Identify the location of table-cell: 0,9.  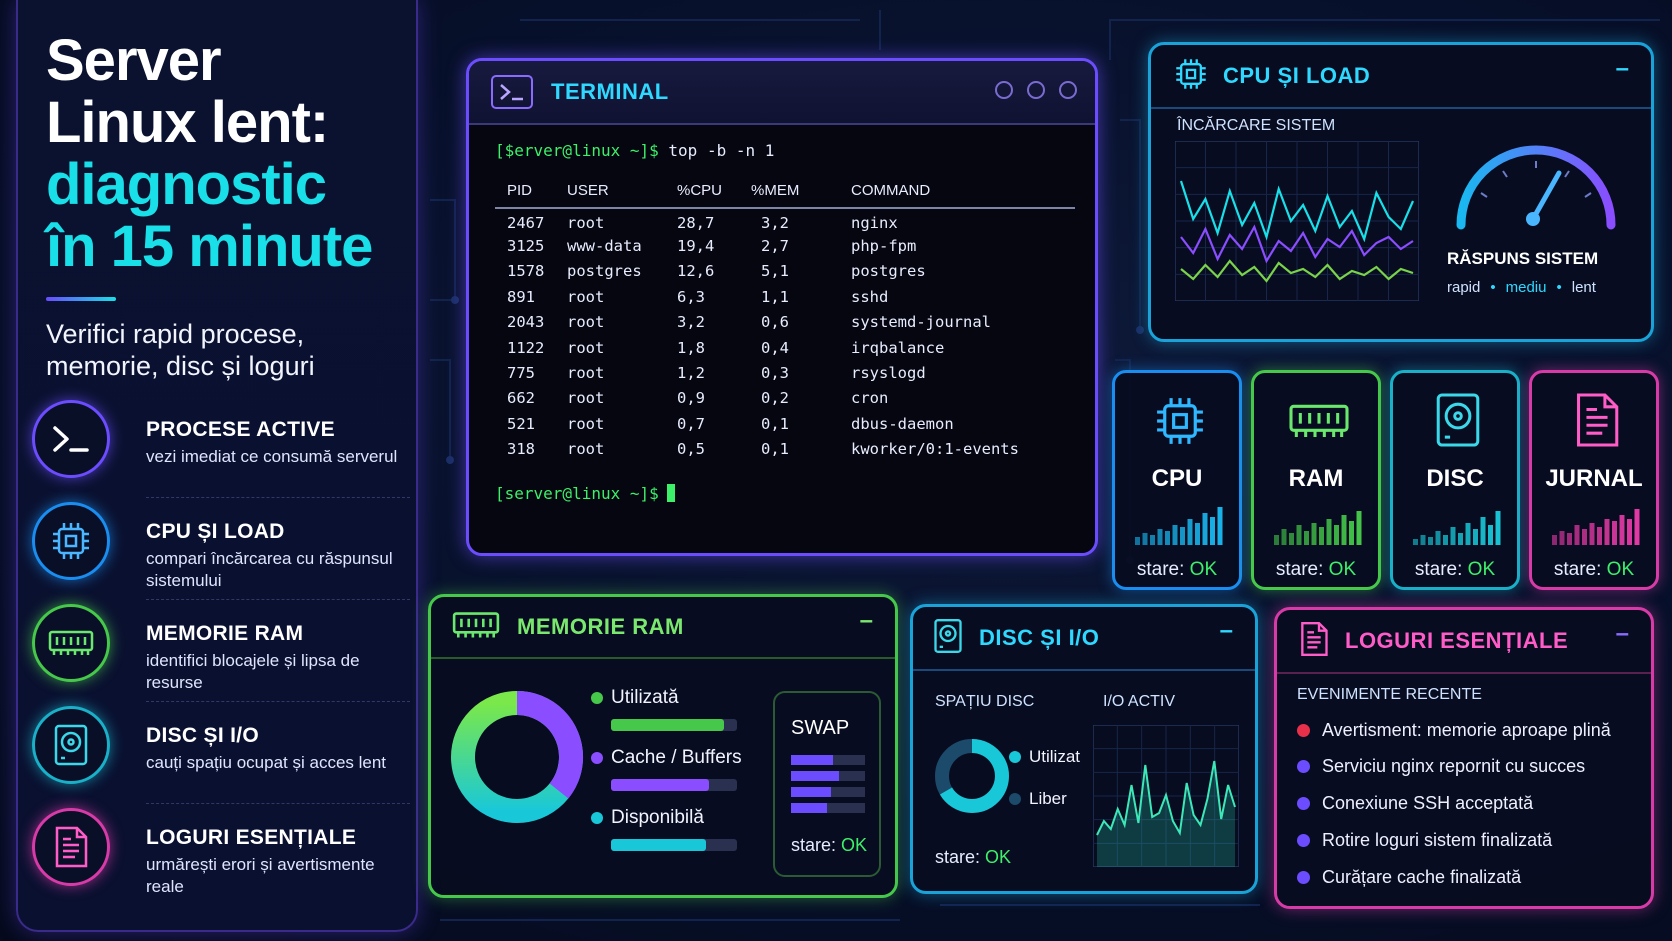
(691, 398).